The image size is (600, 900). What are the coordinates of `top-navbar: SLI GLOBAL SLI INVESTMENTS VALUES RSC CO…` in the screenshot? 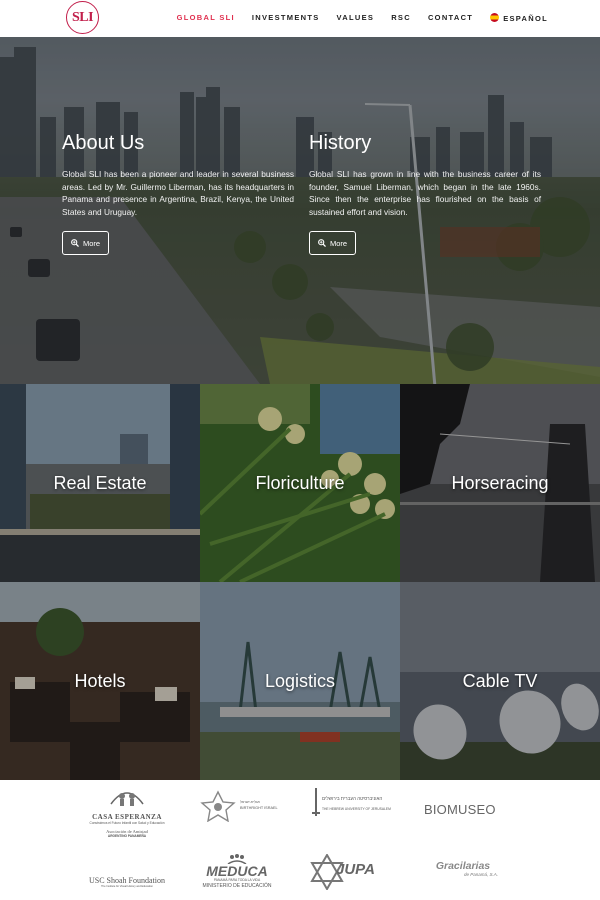 It's located at (300, 18).